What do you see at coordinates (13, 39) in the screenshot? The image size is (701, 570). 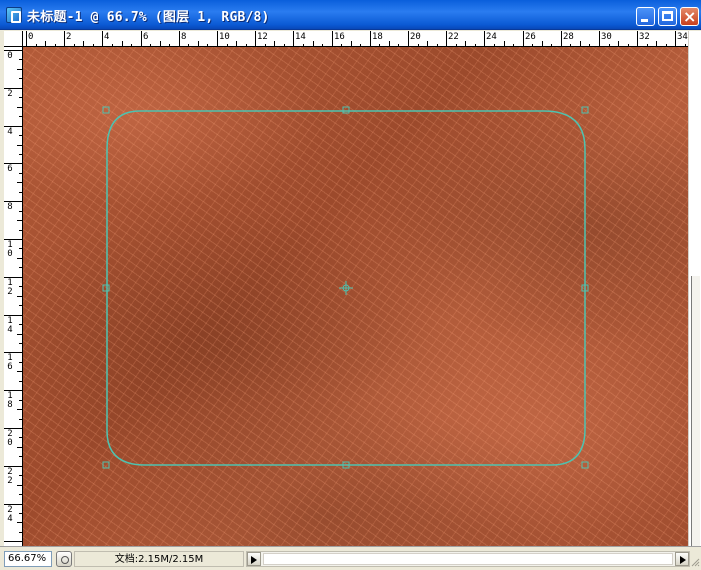 I see `ruler-origin` at bounding box center [13, 39].